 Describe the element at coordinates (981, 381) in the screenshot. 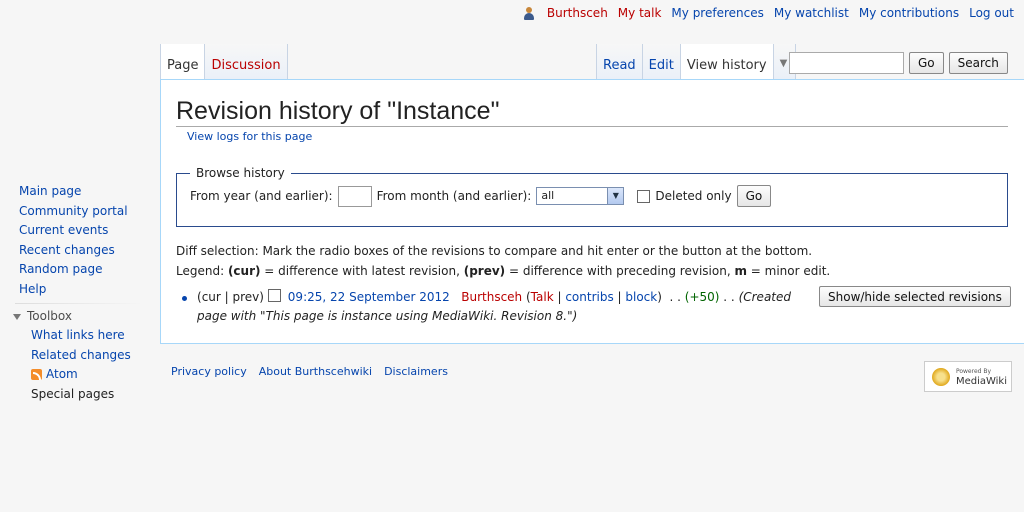

I see `powered-by-mediawiki: MediaWiki` at that location.